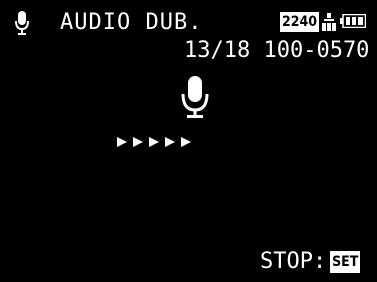 The width and height of the screenshot is (377, 282). I want to click on play-arrows-icon, so click(154, 142).